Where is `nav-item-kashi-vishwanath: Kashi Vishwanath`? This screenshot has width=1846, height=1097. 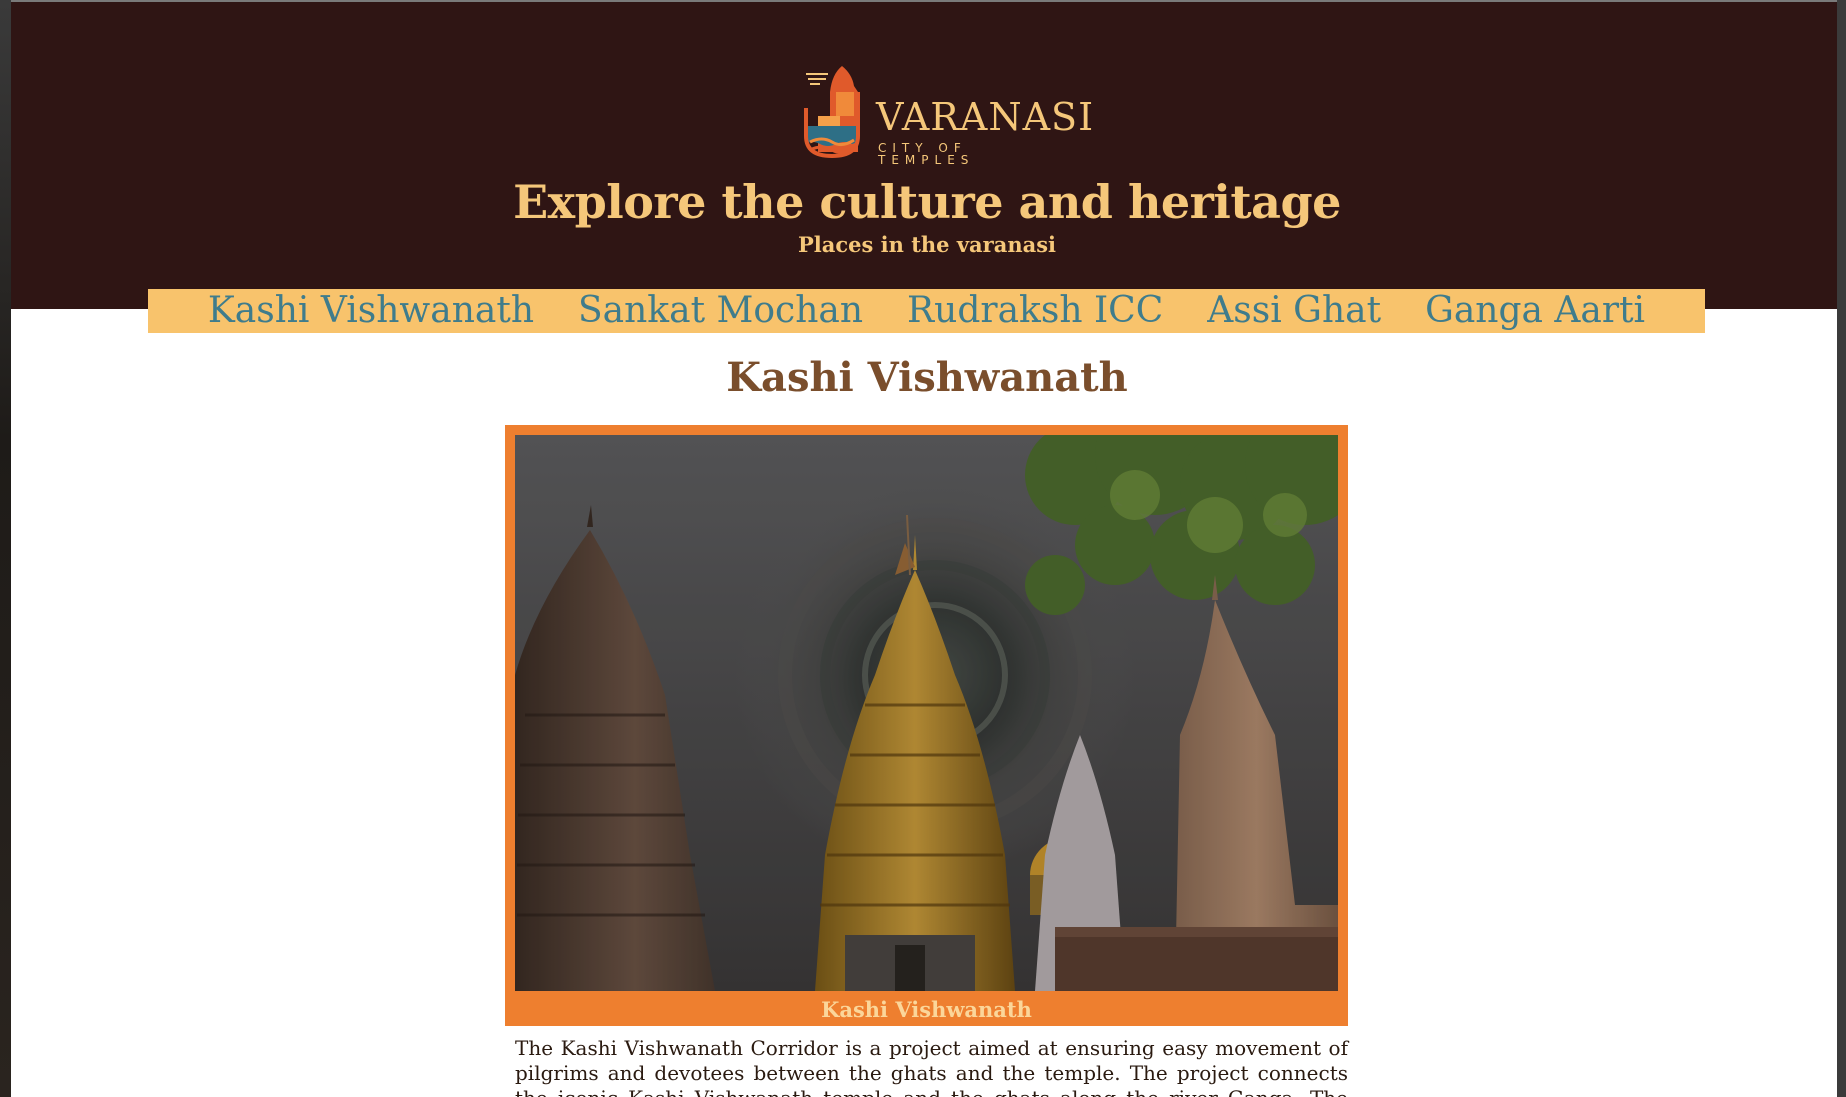 nav-item-kashi-vishwanath: Kashi Vishwanath is located at coordinates (371, 311).